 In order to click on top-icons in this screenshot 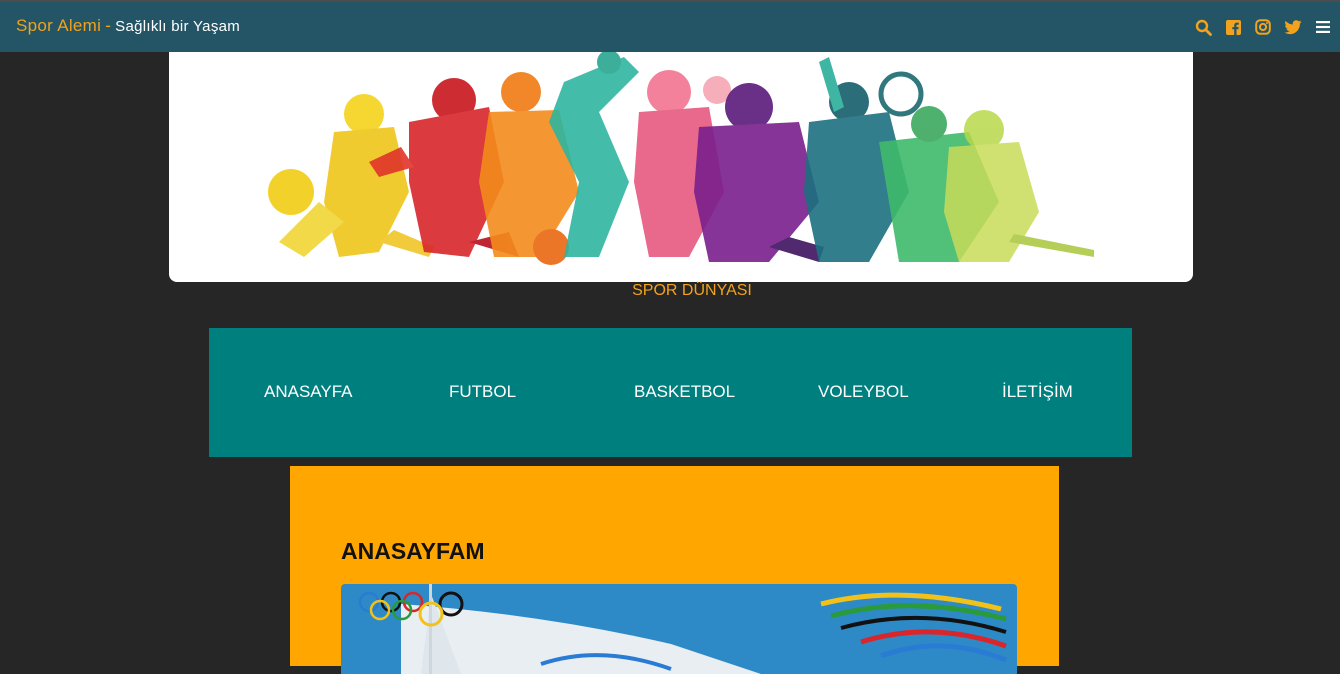, I will do `click(1263, 27)`.